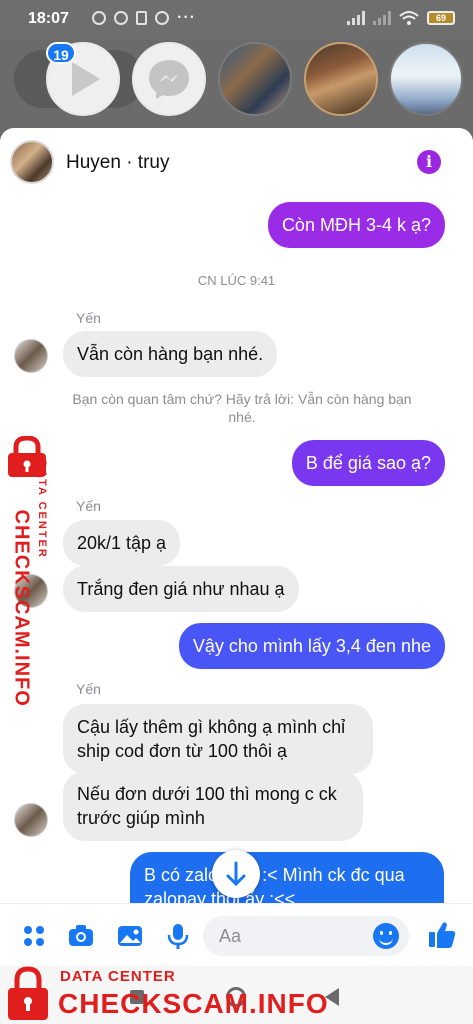  What do you see at coordinates (442, 934) in the screenshot?
I see `like-icon` at bounding box center [442, 934].